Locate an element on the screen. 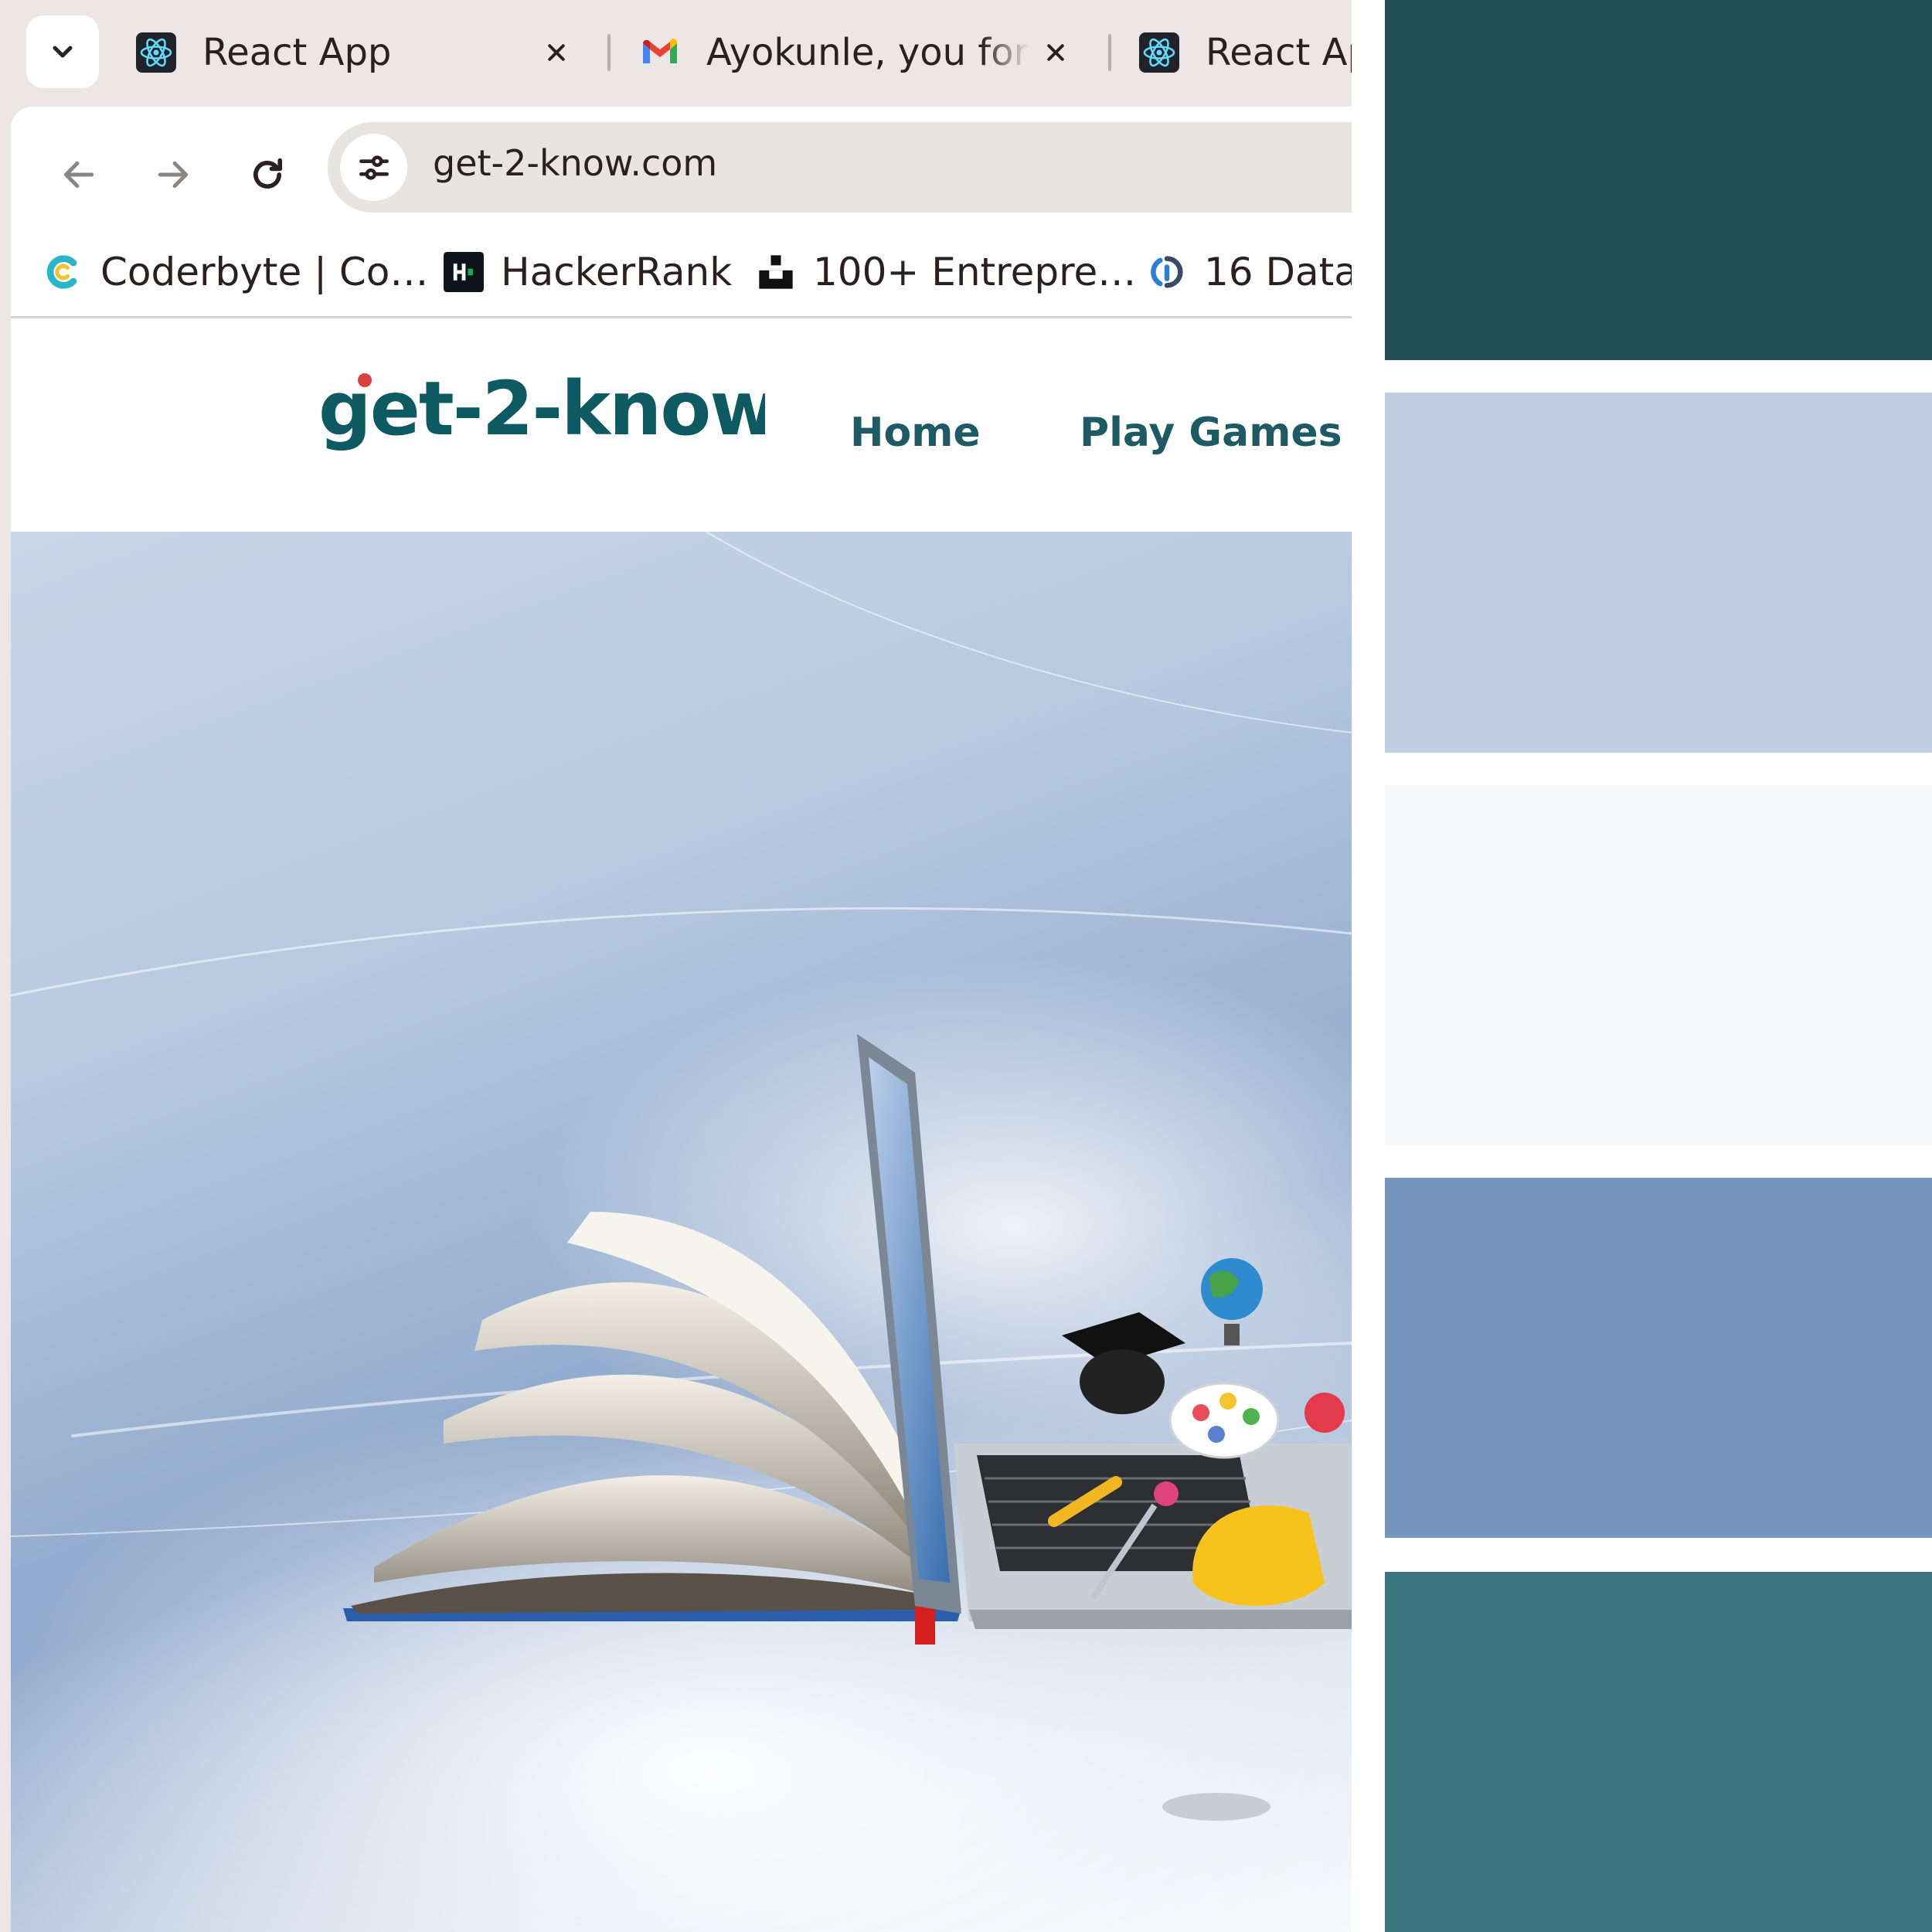 This screenshot has height=1932, width=1932. bookmark-item: 16 Data S is located at coordinates (1248, 272).